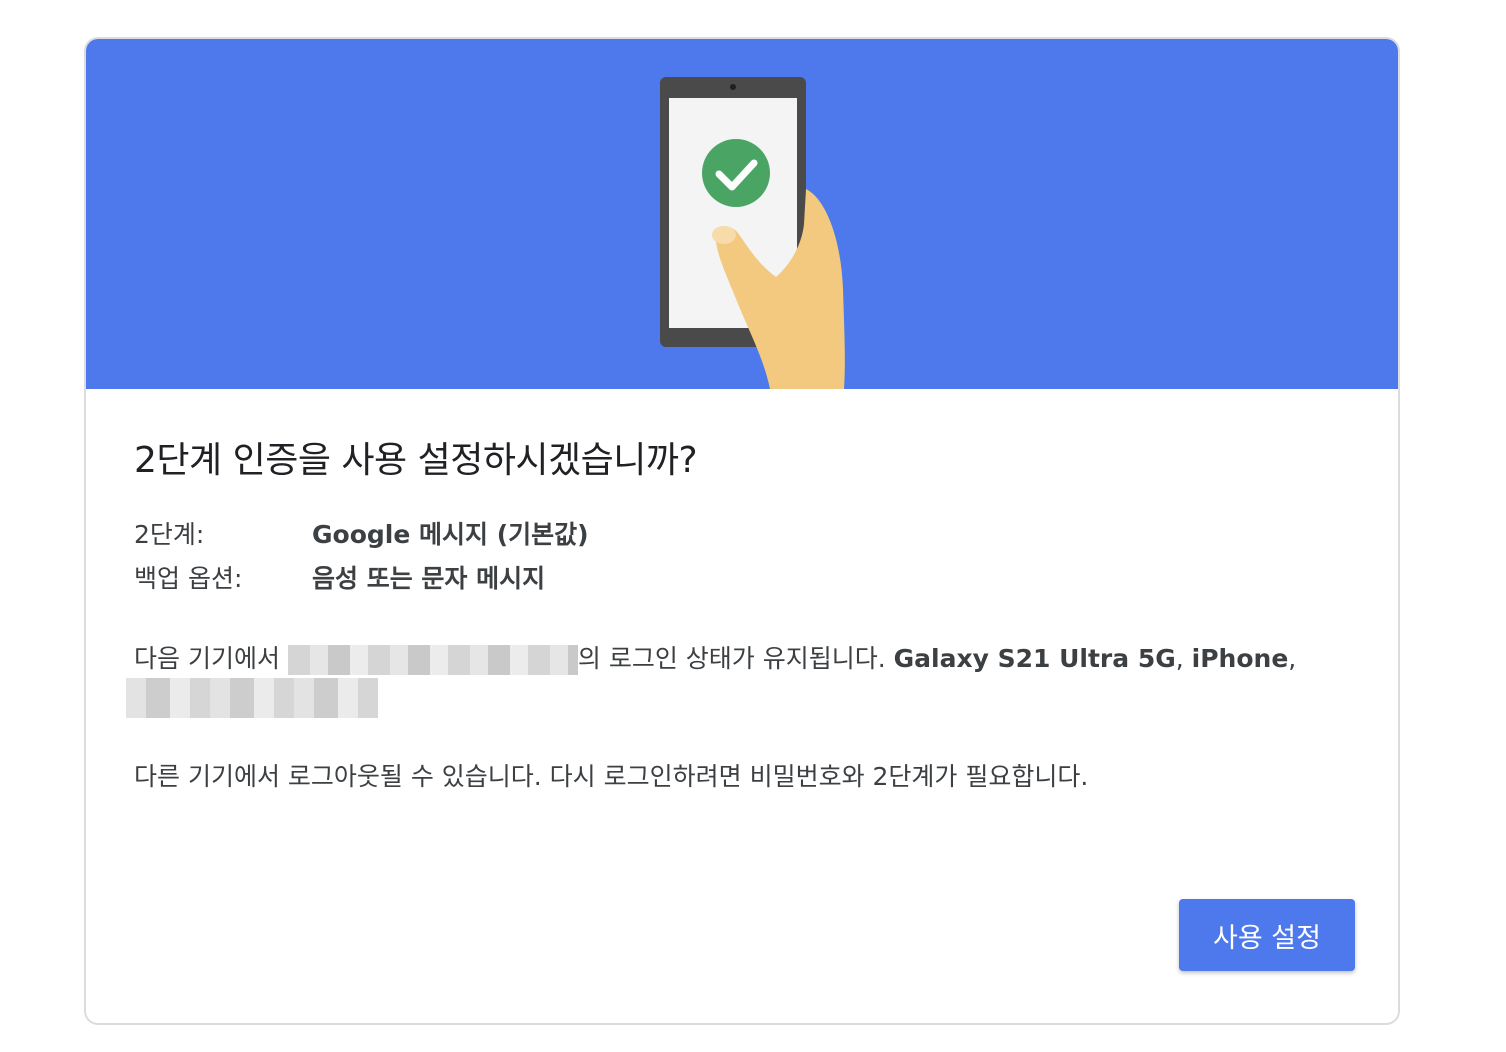  Describe the element at coordinates (1240, 658) in the screenshot. I see `device-iphone: iPhone` at that location.